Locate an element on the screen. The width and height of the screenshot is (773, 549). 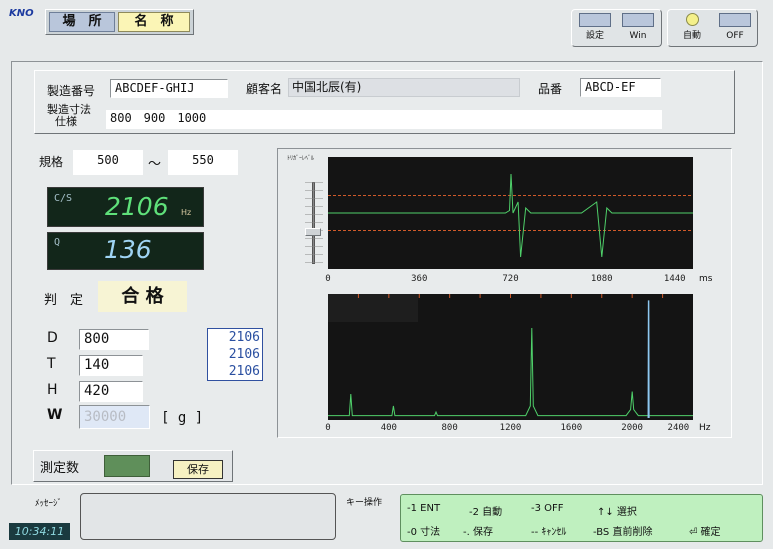
waveform-x-unit: ms is located at coordinates (706, 279).